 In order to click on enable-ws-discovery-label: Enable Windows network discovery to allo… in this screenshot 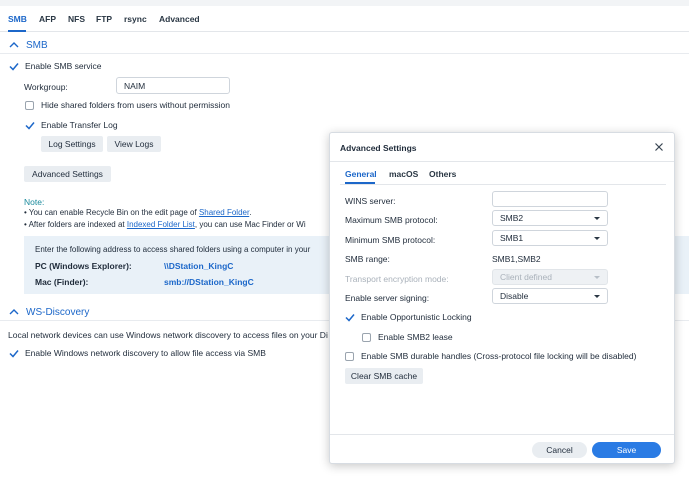, I will do `click(145, 353)`.